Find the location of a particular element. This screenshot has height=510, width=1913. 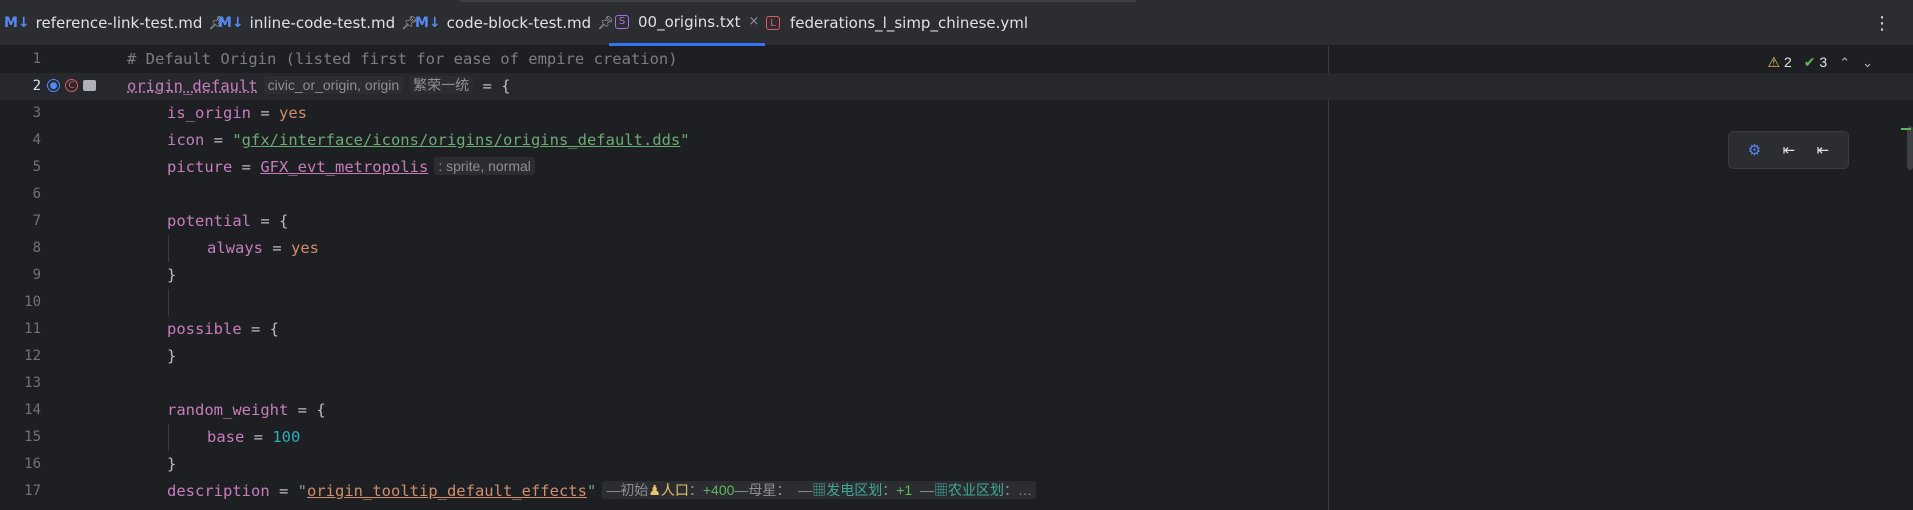

line-number: 10 is located at coordinates (32, 302).